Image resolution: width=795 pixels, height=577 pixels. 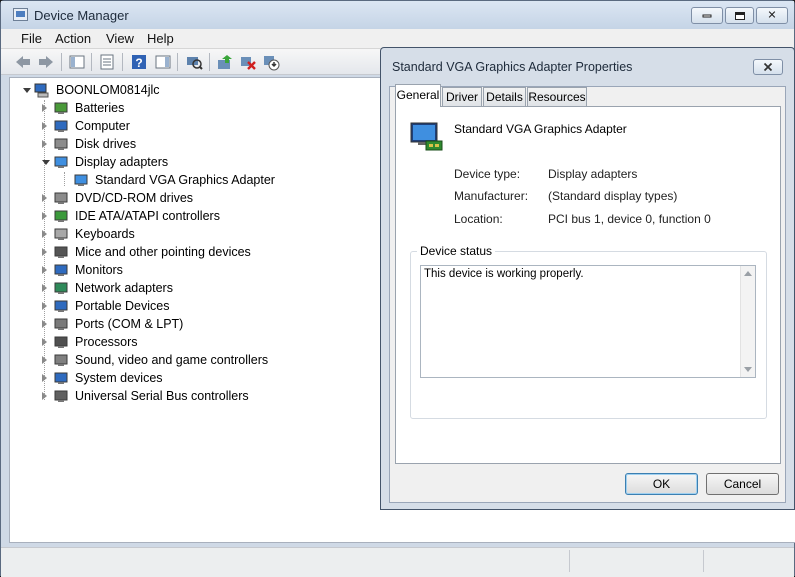 I want to click on forward-arrow-icon, so click(x=46, y=62).